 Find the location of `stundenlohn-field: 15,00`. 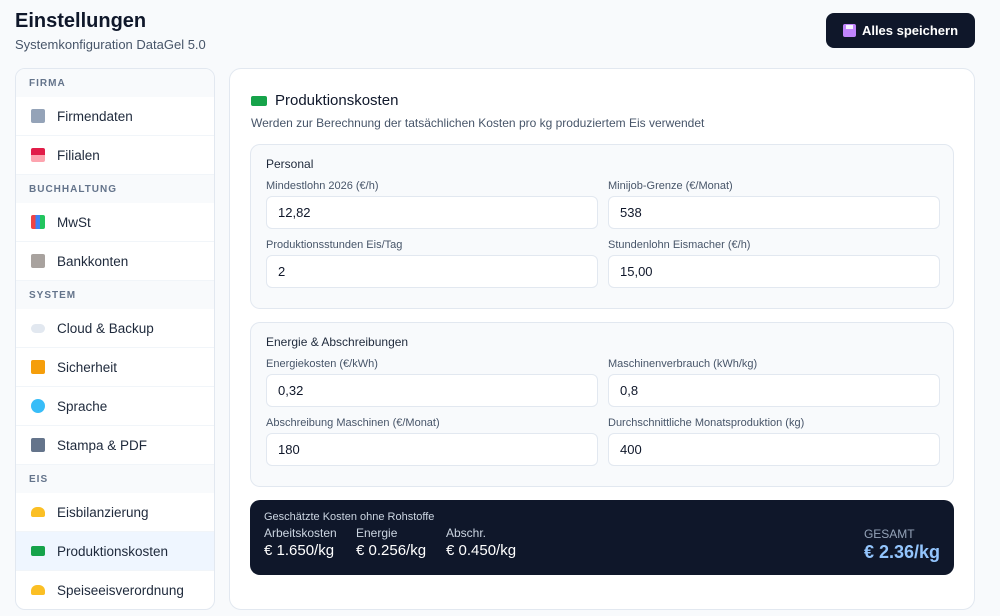

stundenlohn-field: 15,00 is located at coordinates (774, 271).